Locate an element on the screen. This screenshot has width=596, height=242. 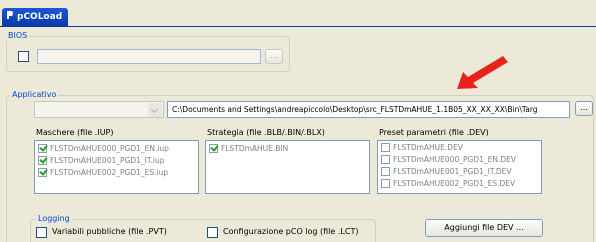
preset-title: Preset parametri (file .DEV) is located at coordinates (434, 132).